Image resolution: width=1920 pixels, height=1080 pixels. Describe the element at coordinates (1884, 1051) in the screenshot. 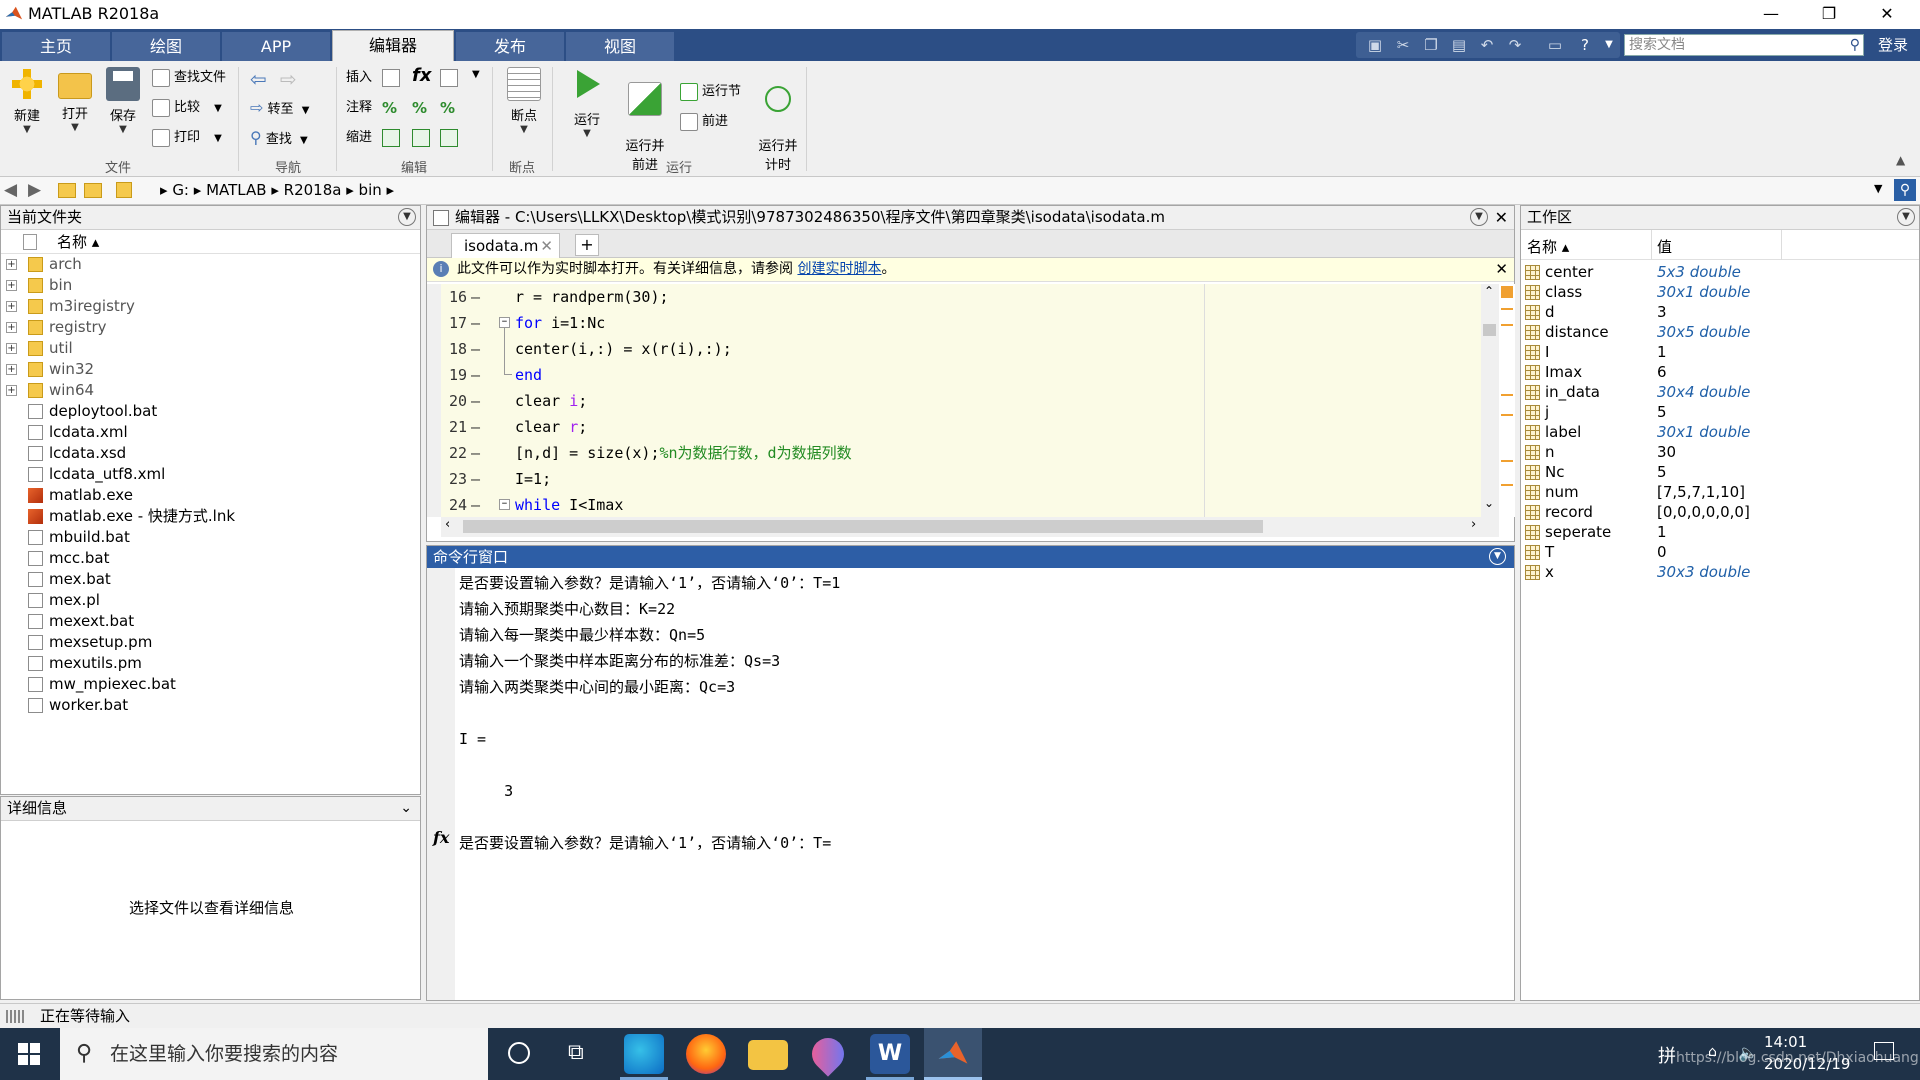

I see `notifications-icon` at that location.